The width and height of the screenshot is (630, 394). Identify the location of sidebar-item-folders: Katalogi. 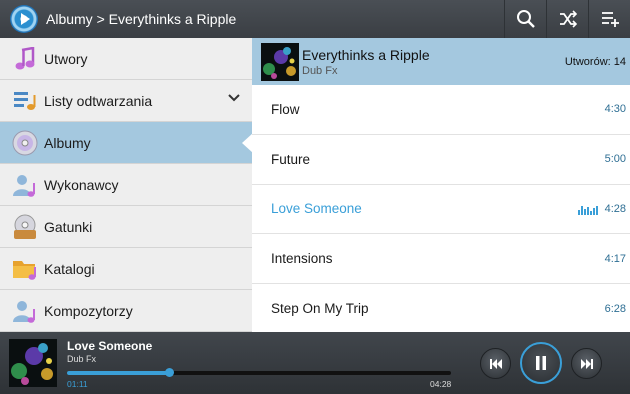
(126, 269).